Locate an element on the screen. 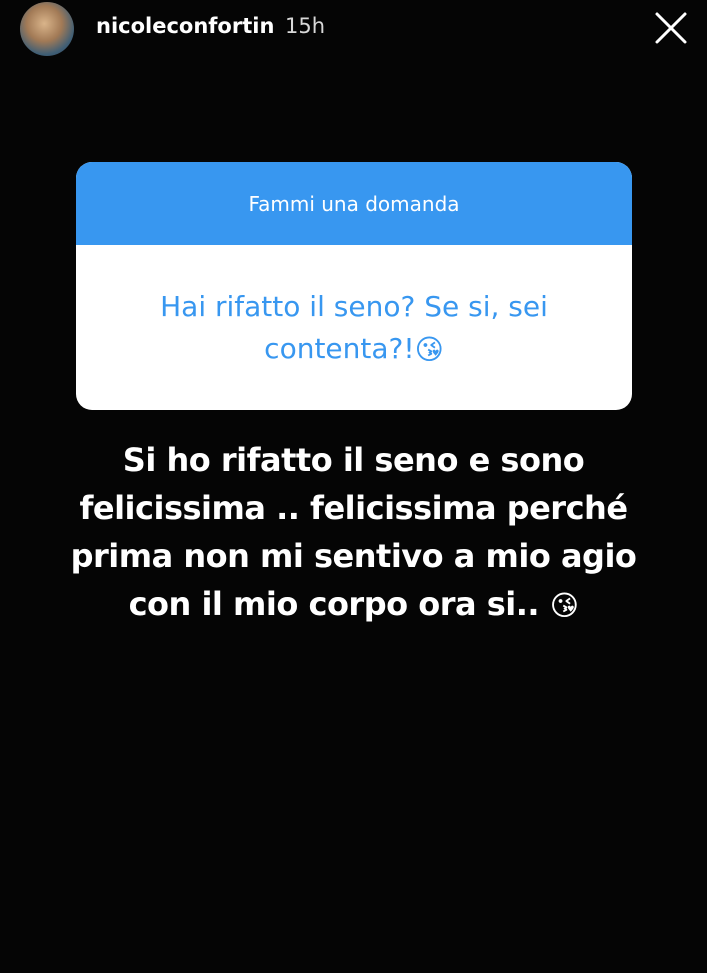  close-icon is located at coordinates (671, 28).